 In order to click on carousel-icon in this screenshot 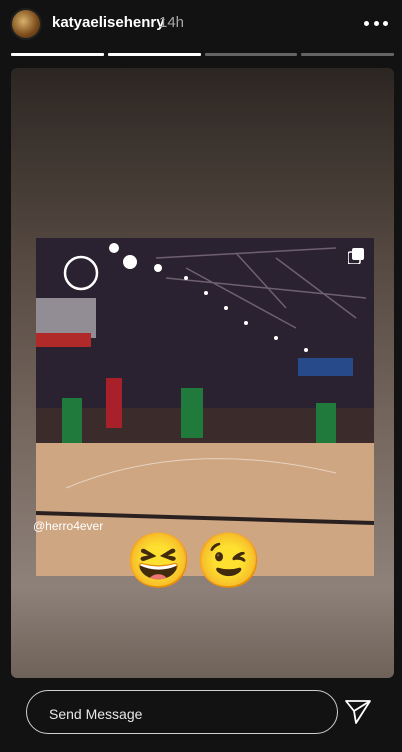, I will do `click(356, 256)`.